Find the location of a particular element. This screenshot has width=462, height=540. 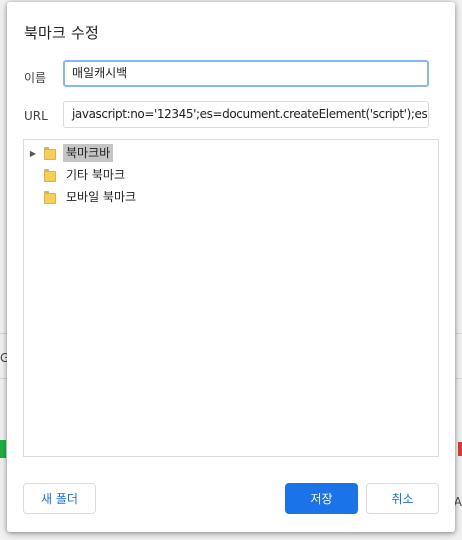

triangle-right-icon: ▶ is located at coordinates (33, 153).